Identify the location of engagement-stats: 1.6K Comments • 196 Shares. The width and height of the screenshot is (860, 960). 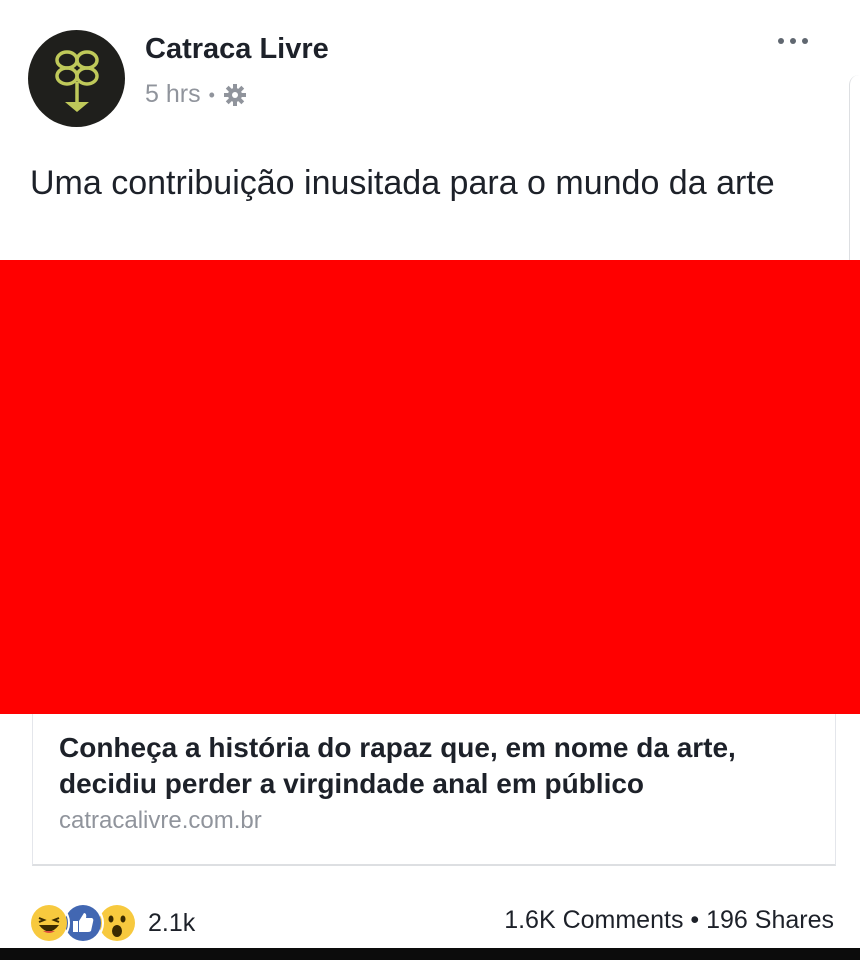
(669, 920).